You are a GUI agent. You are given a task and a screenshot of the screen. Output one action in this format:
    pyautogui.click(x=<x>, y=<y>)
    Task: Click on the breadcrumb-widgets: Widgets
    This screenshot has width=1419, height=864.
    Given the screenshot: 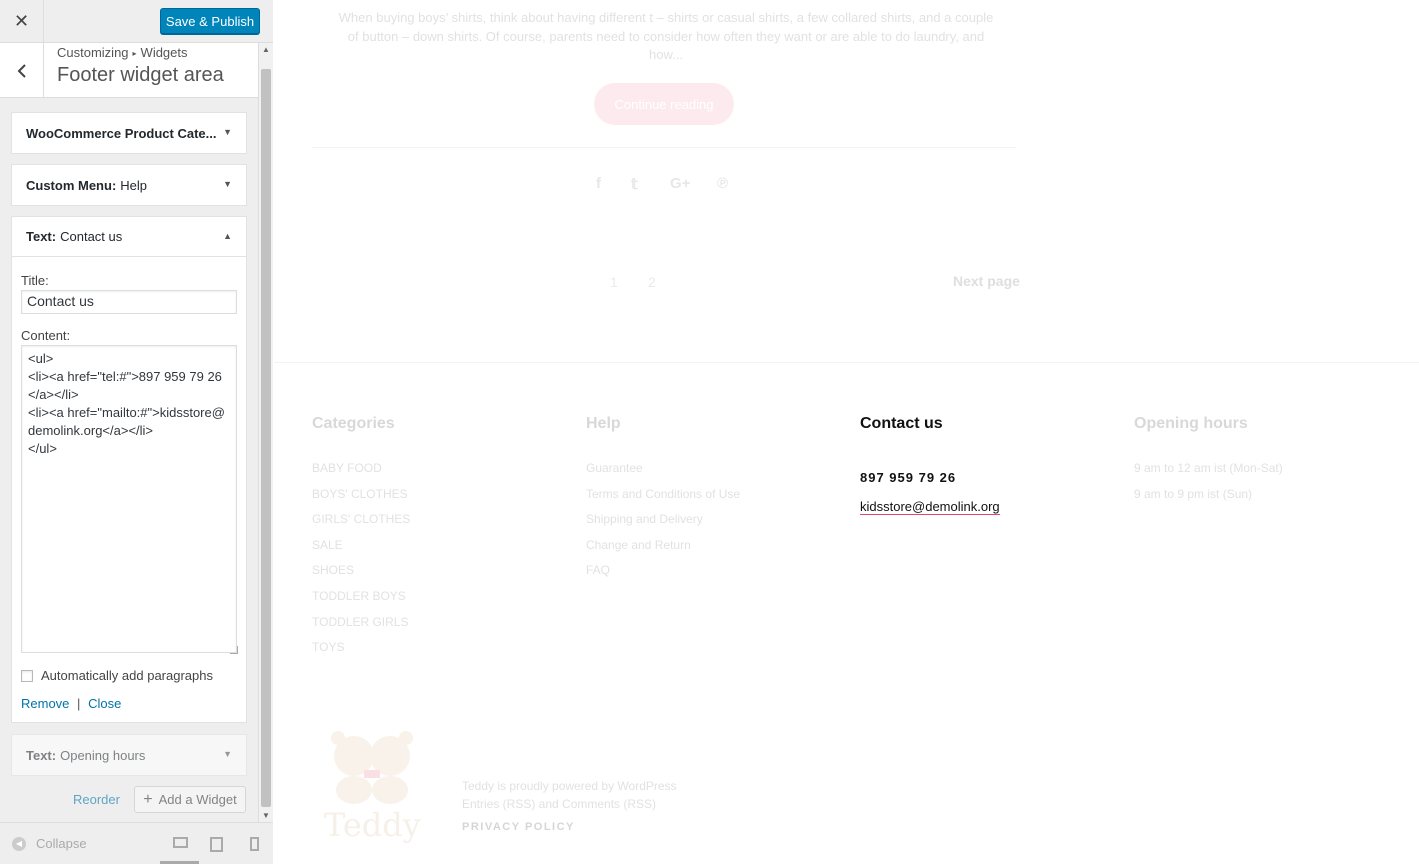 What is the action you would take?
    pyautogui.click(x=164, y=52)
    